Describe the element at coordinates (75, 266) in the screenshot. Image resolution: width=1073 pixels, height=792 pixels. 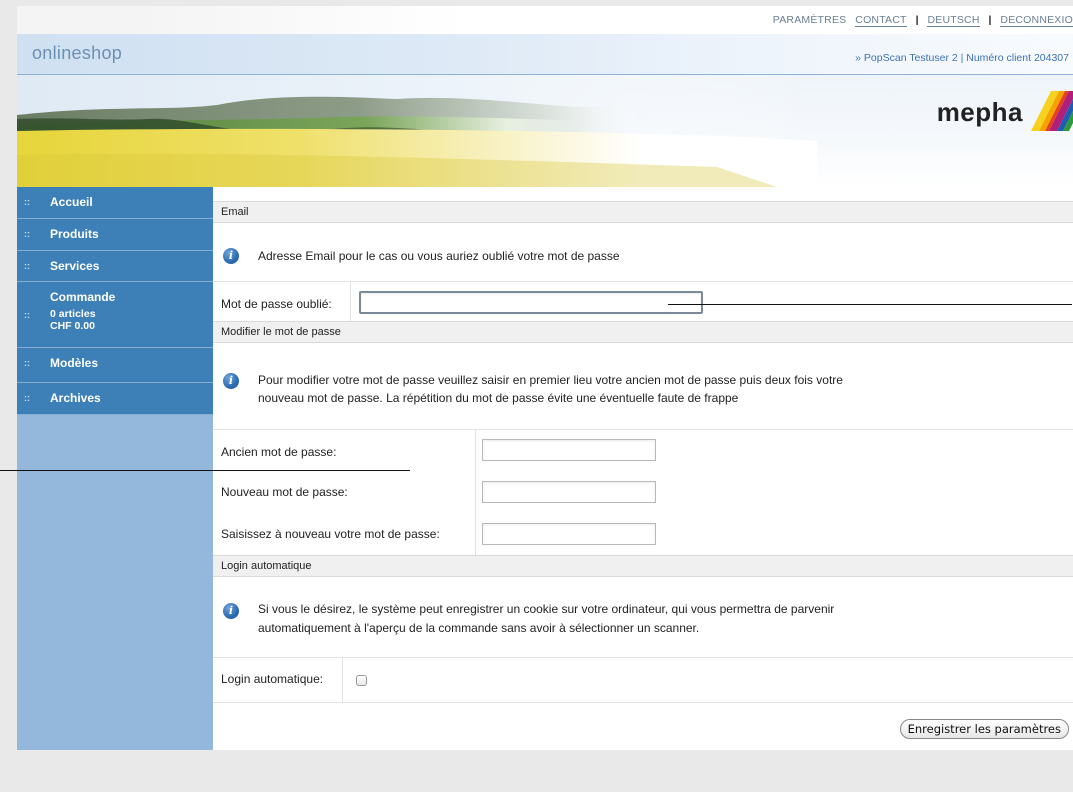
I see `sidebar-item-label: Services` at that location.